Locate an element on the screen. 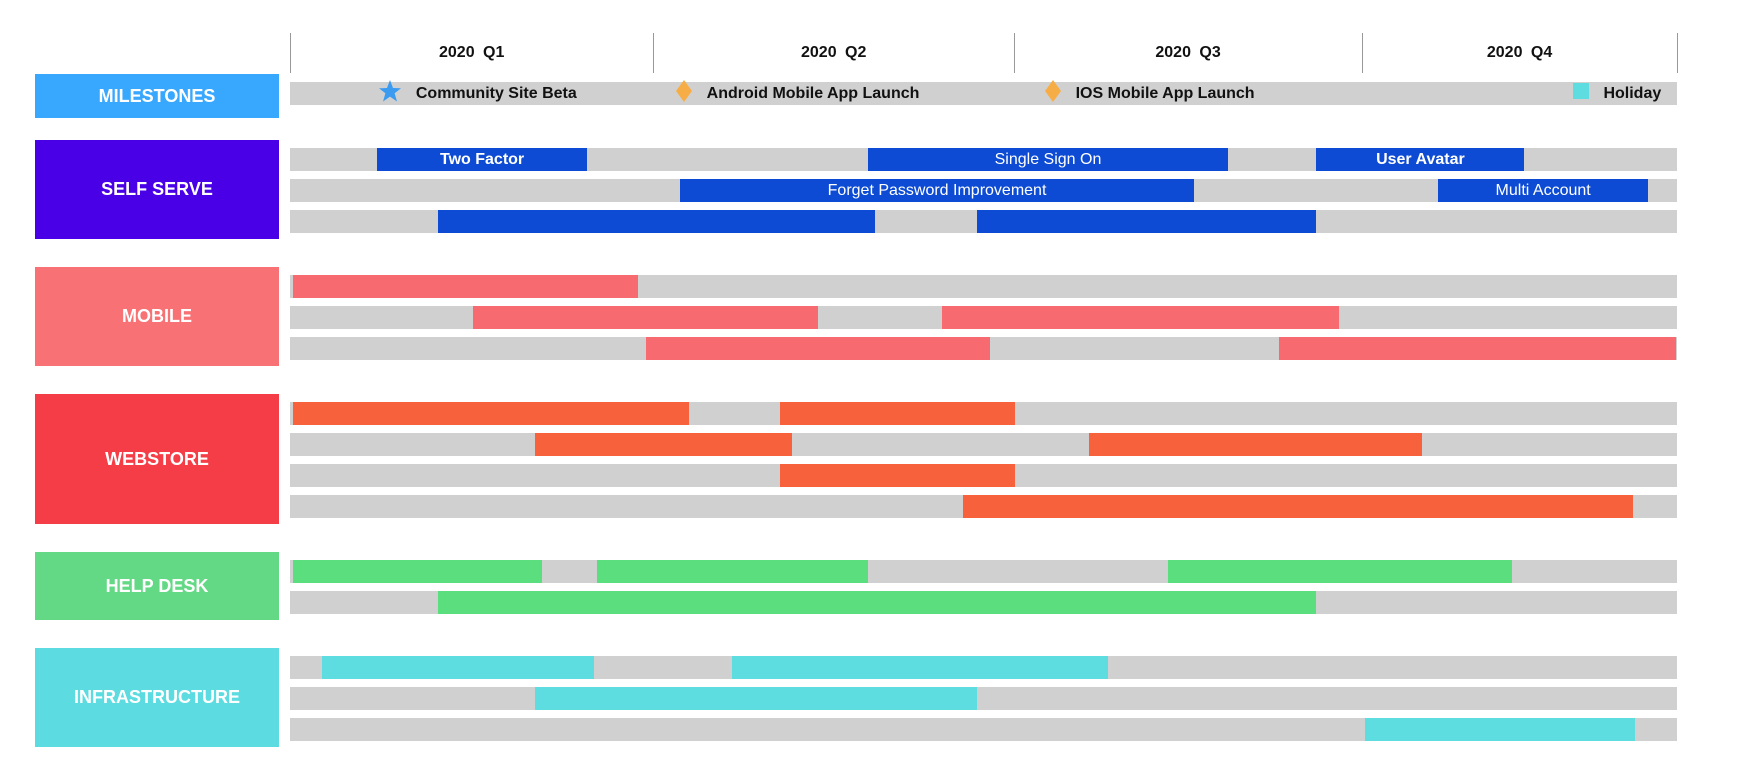 This screenshot has height=766, width=1748. milestone-label: Holiday is located at coordinates (1632, 93).